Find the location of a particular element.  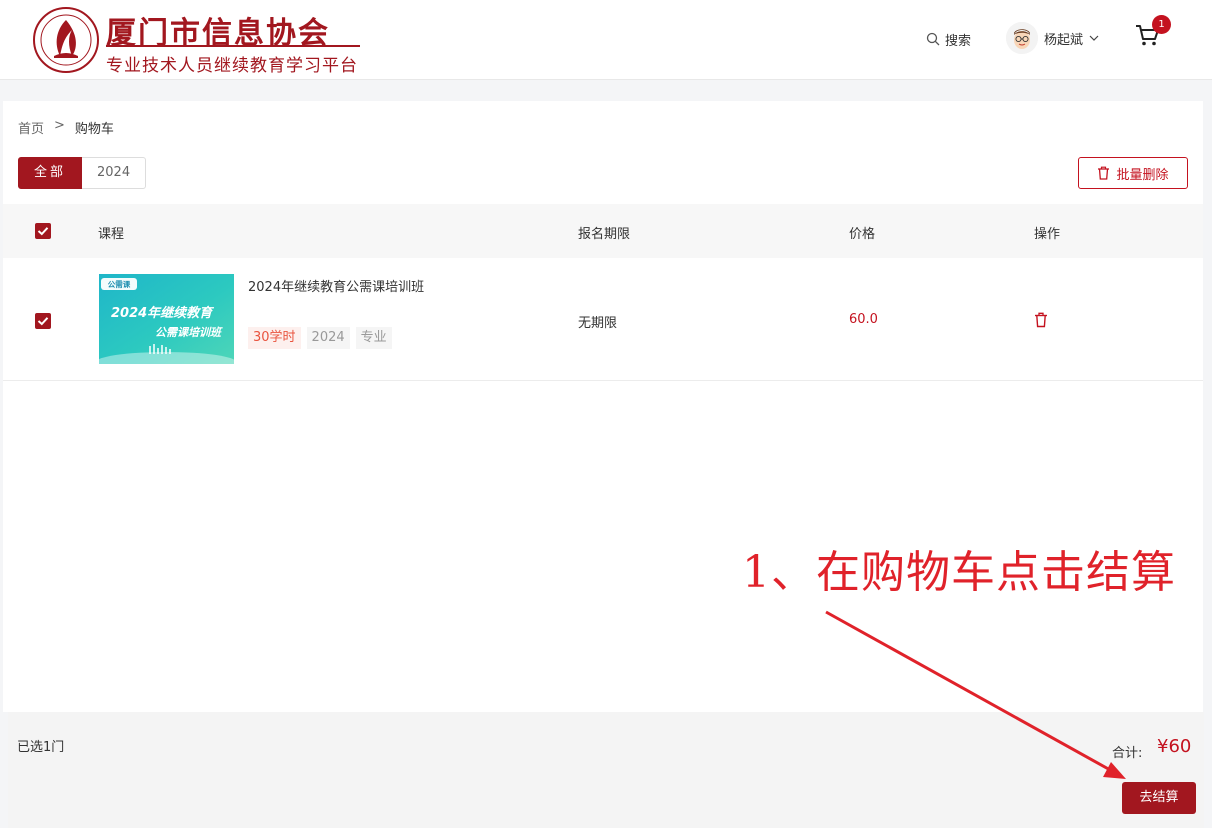

bulk-delete-label: 批量删除 is located at coordinates (1142, 175).